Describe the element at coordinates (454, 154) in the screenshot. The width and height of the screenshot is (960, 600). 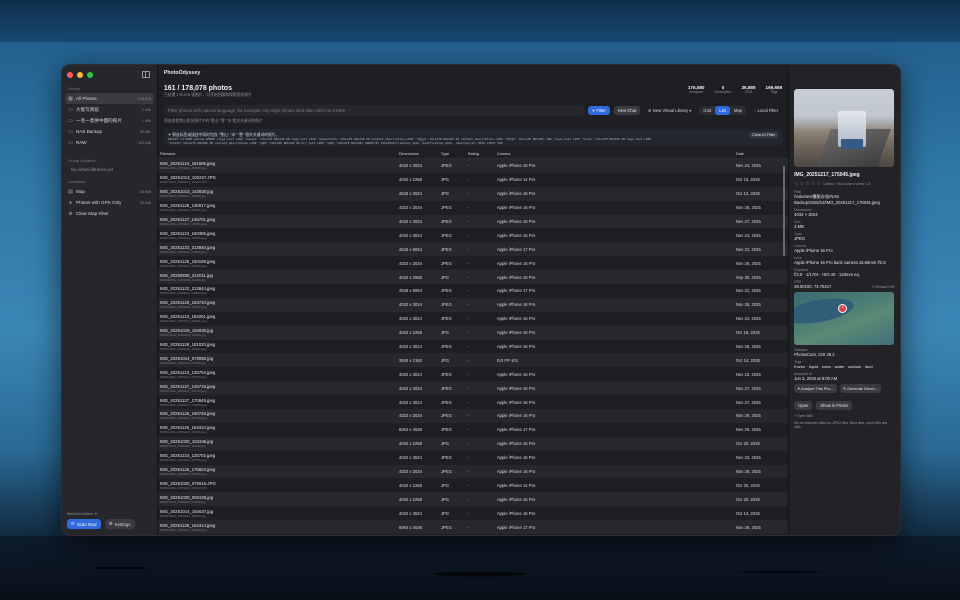
I see `column-header: Type` at that location.